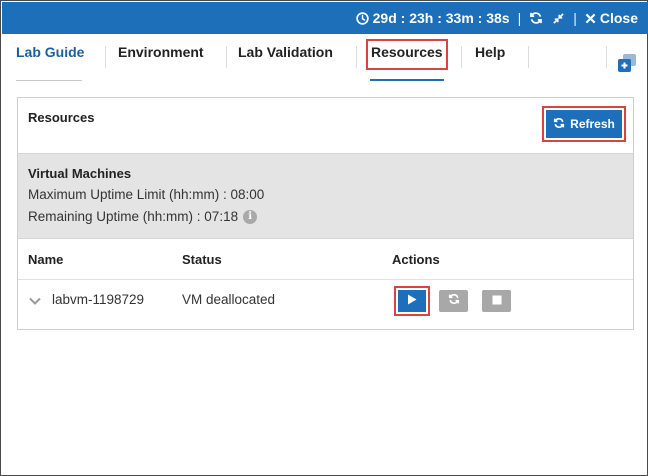  I want to click on restart-vm-button, so click(453, 301).